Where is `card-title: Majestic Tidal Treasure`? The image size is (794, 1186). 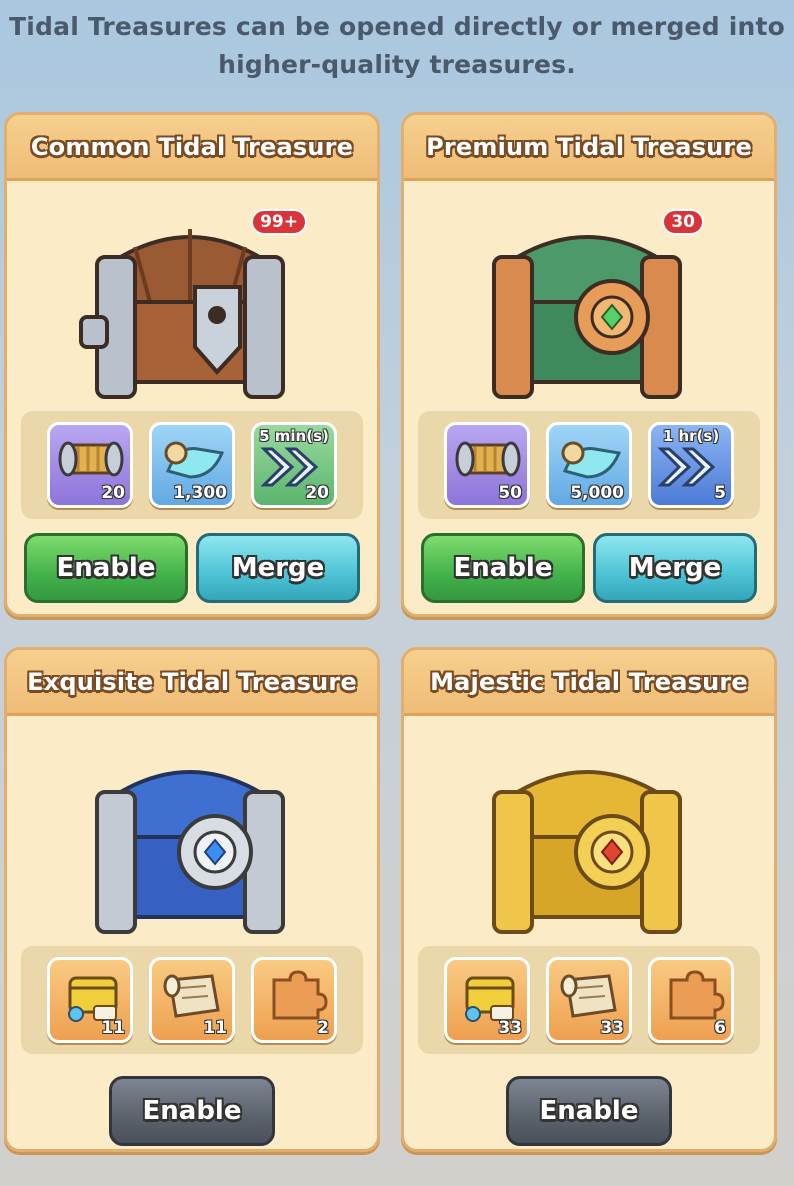
card-title: Majestic Tidal Treasure is located at coordinates (589, 683).